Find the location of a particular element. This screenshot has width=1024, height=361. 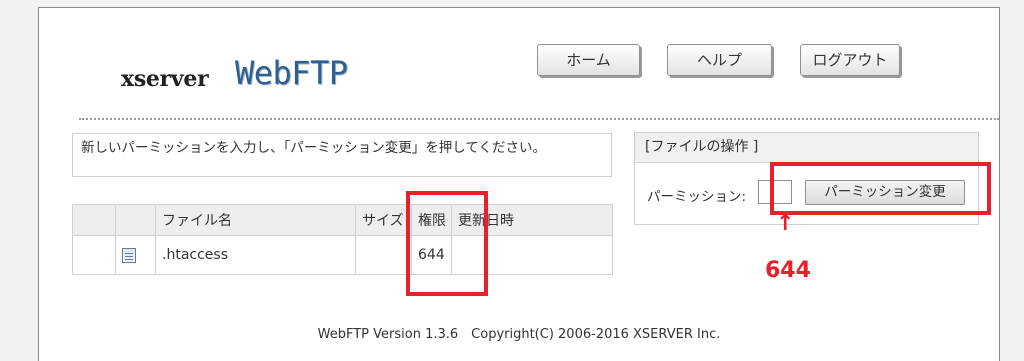

logo-webftp-text: WebFTP is located at coordinates (291, 73).